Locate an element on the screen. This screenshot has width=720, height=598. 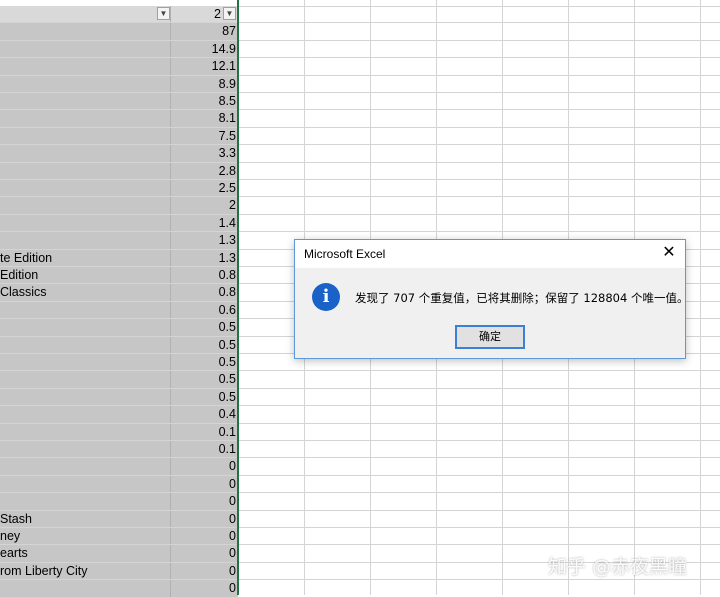
selection-border is located at coordinates (238, 297).